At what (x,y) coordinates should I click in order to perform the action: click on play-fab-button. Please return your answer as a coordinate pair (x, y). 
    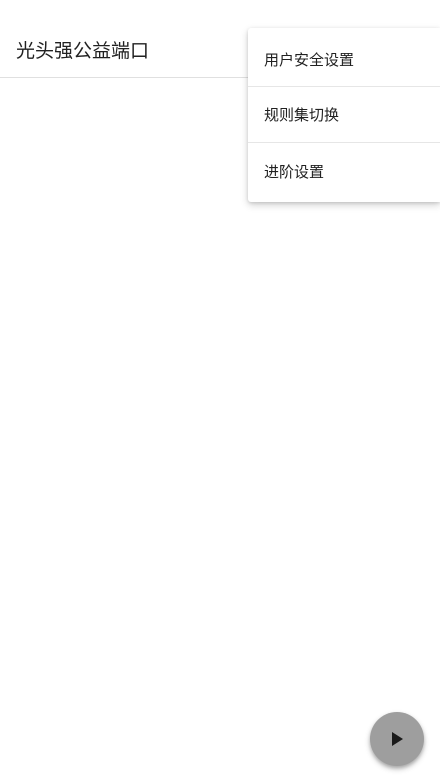
    Looking at the image, I should click on (397, 739).